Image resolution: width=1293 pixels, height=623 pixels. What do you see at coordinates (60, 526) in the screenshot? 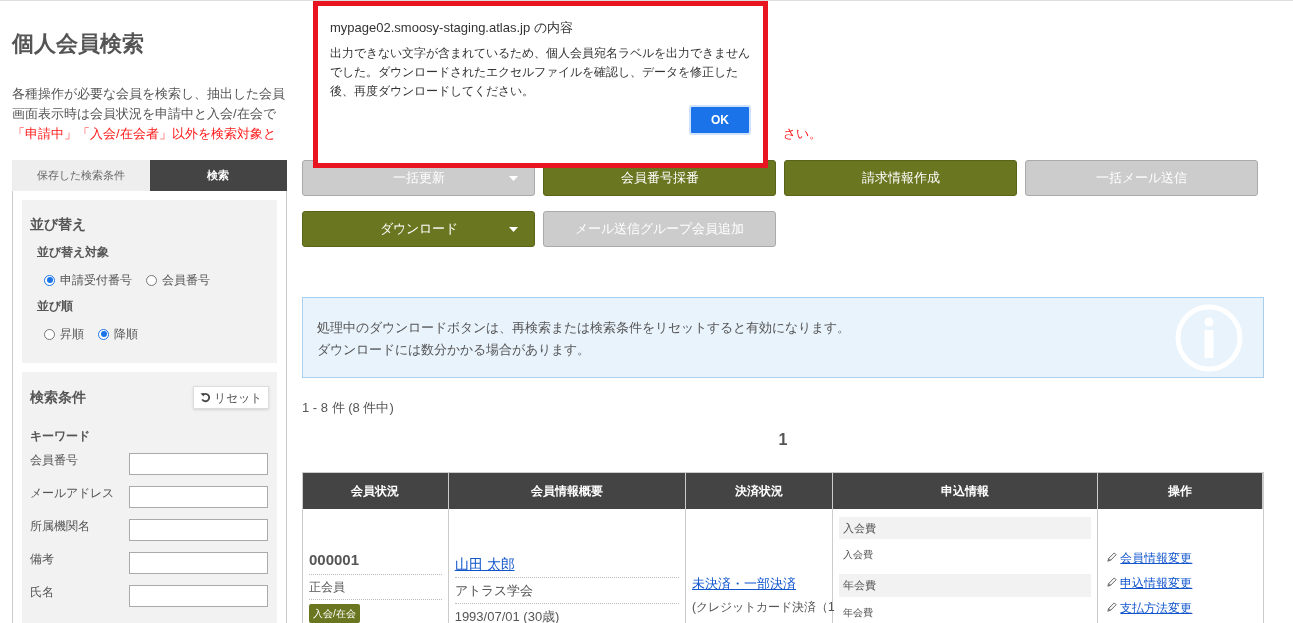
I see `field-label: 所属機関名` at bounding box center [60, 526].